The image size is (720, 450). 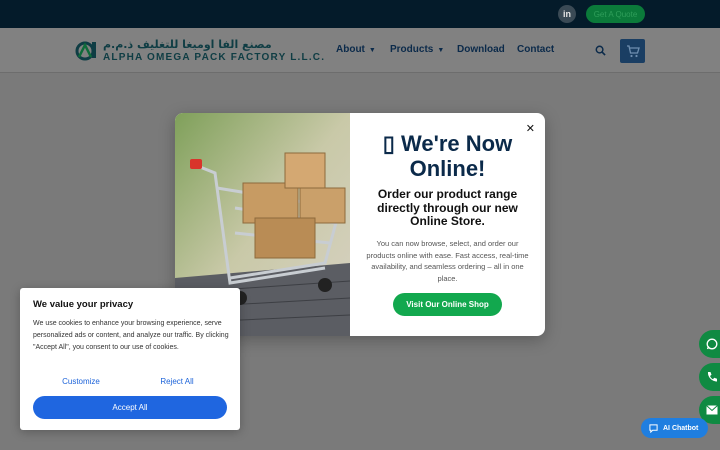 I want to click on modal-title-text: We're Now Online!, so click(x=457, y=156).